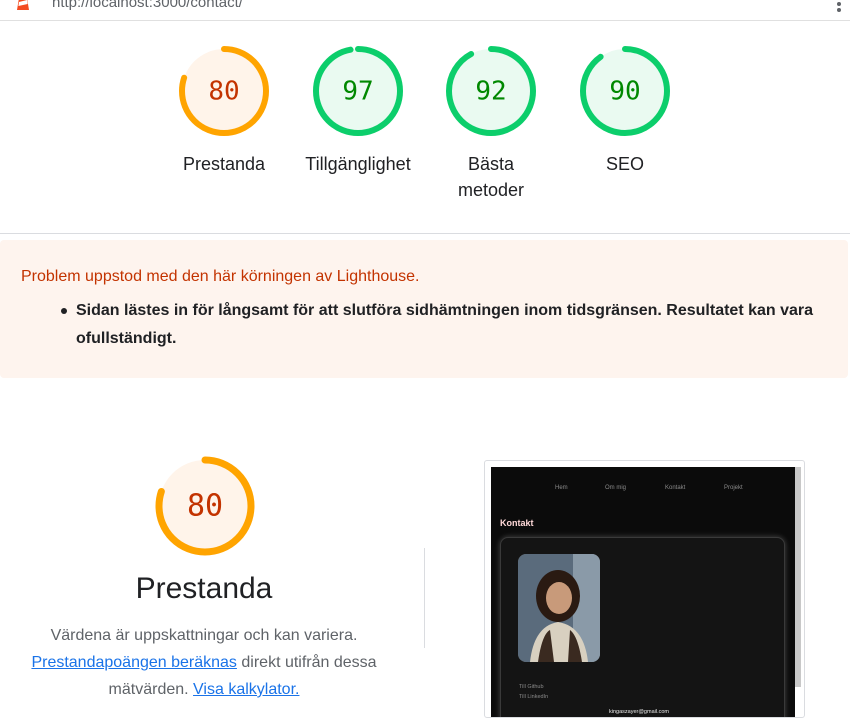 The image size is (850, 718). Describe the element at coordinates (147, 5) in the screenshot. I see `url-text: http://localhost:3000/contact/` at that location.